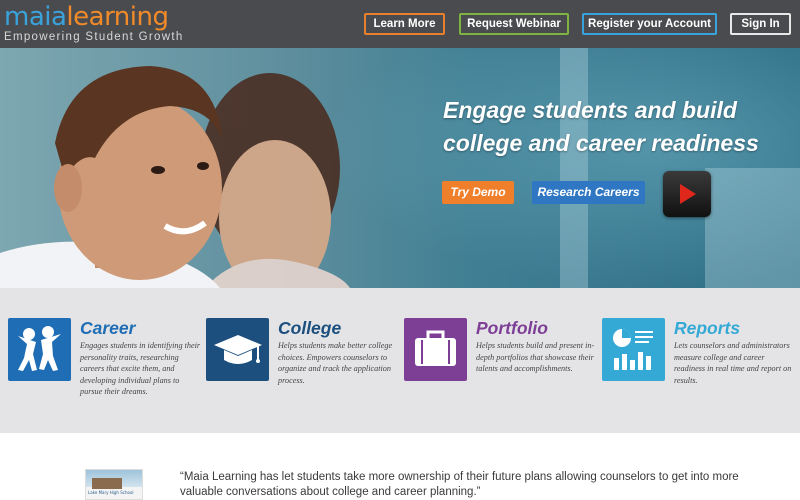  What do you see at coordinates (117, 17) in the screenshot?
I see `logo-learning-text: learning` at bounding box center [117, 17].